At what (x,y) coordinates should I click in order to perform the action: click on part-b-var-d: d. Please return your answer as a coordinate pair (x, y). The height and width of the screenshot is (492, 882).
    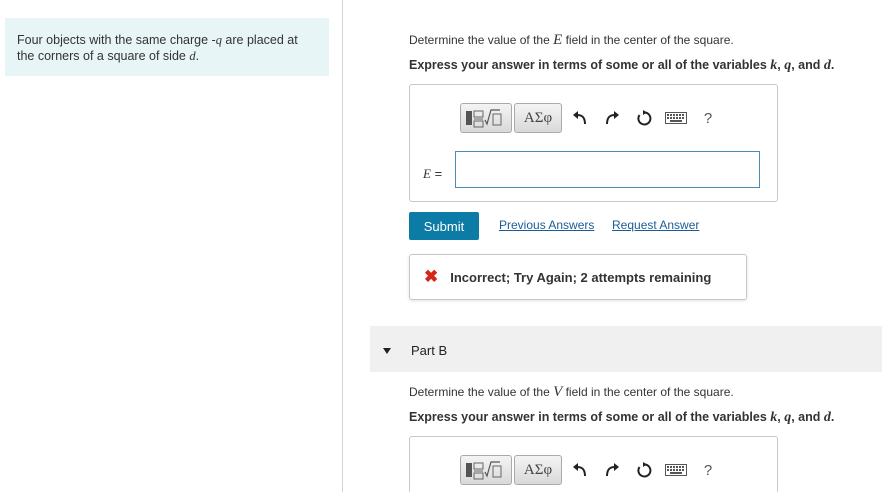
    Looking at the image, I should click on (827, 417).